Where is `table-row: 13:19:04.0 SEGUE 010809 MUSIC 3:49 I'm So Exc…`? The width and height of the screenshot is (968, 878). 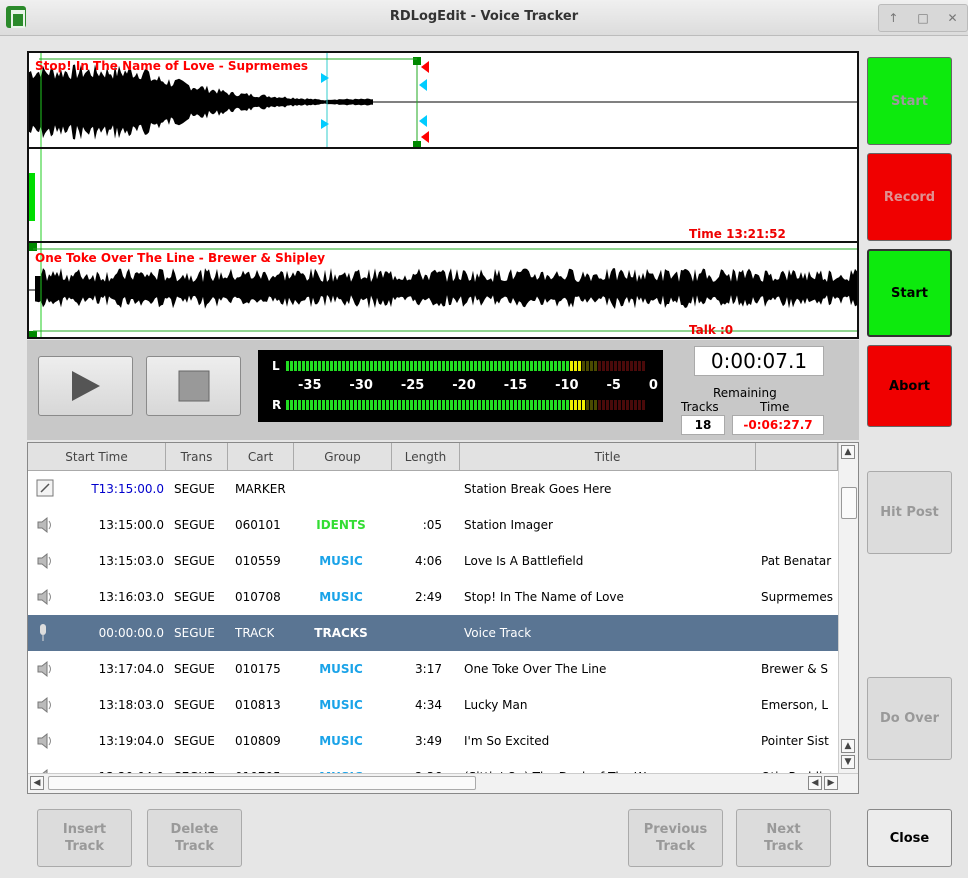 table-row: 13:19:04.0 SEGUE 010809 MUSIC 3:49 I'm So Exc… is located at coordinates (433, 741).